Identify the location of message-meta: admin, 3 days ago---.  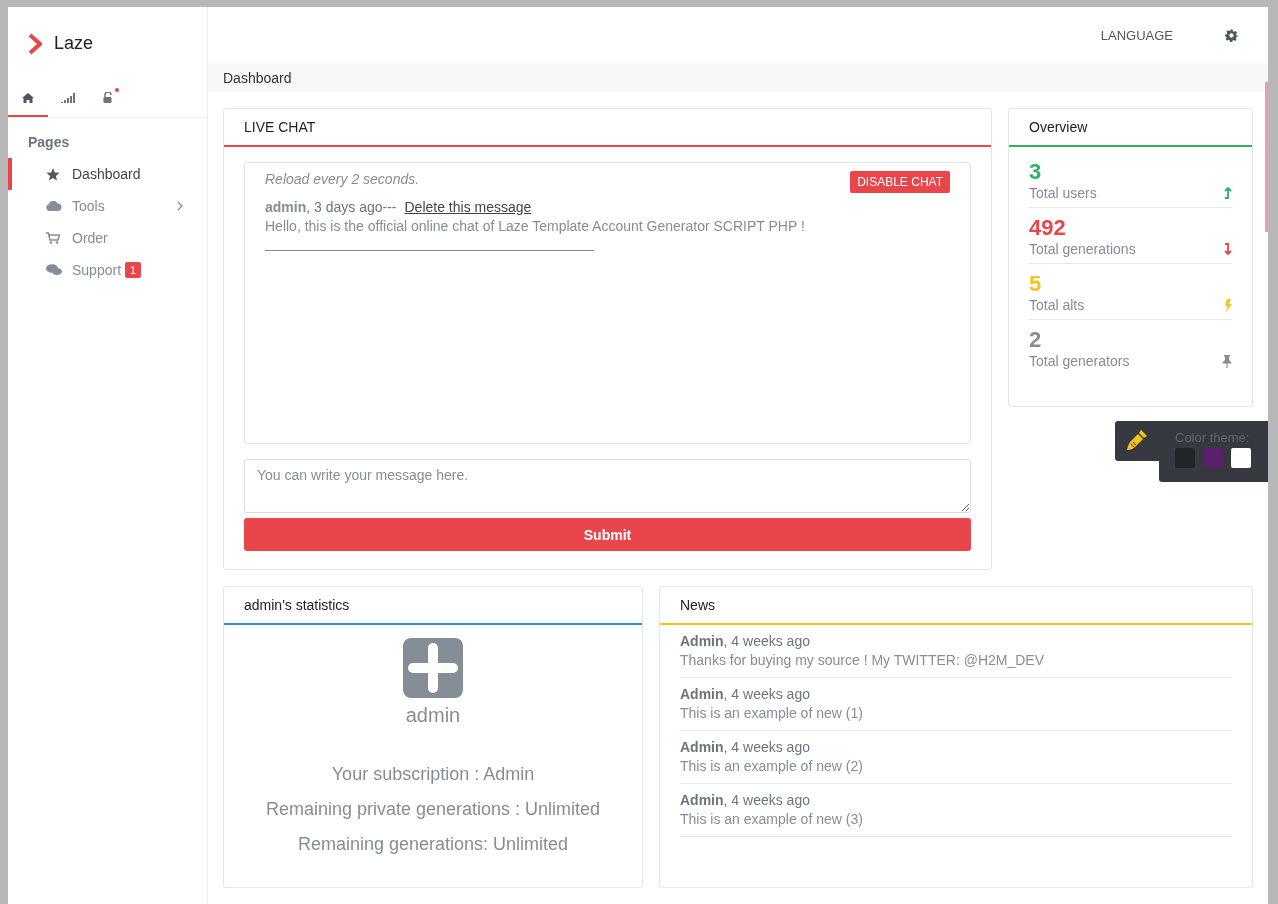
(331, 207).